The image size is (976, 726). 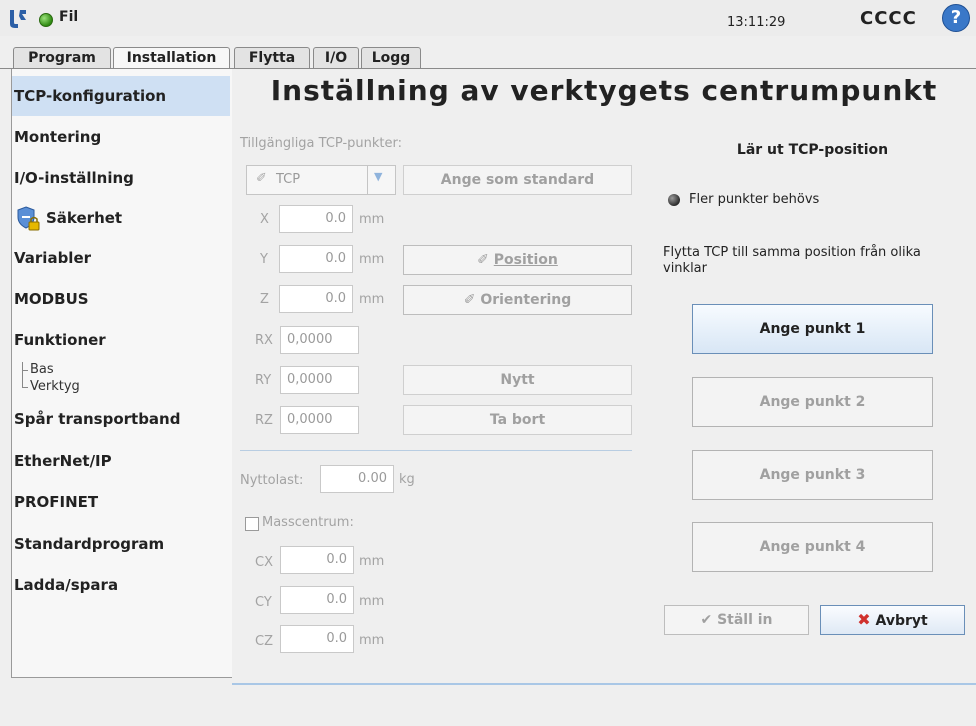 What do you see at coordinates (42, 369) in the screenshot?
I see `sidebar-subitem-base: Bas` at bounding box center [42, 369].